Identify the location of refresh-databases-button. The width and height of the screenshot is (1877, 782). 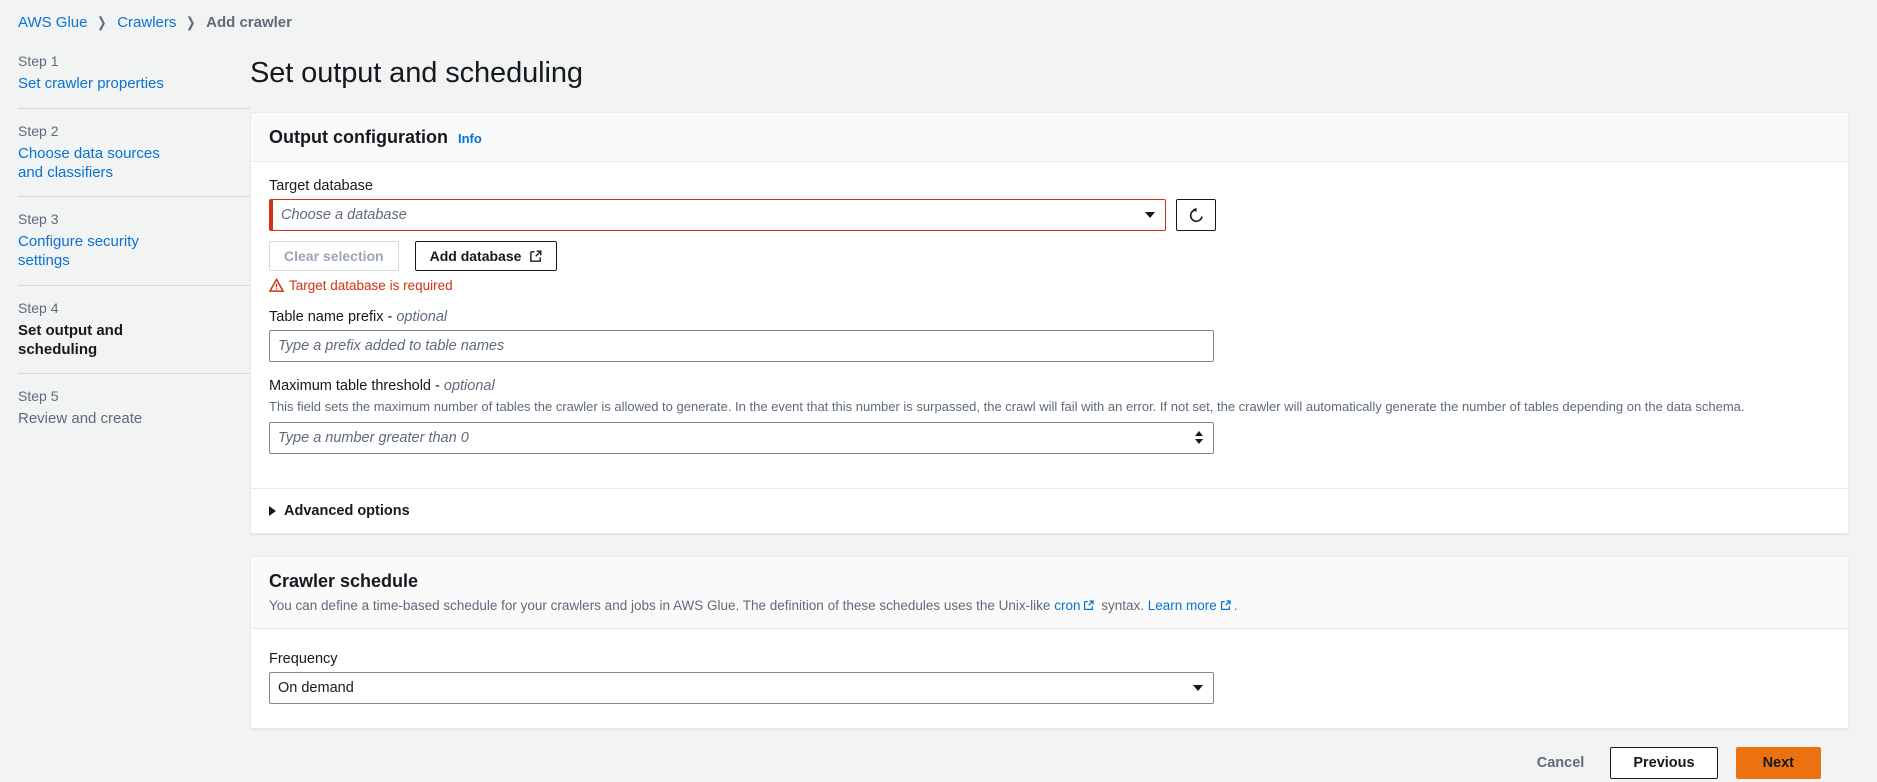
(1196, 215).